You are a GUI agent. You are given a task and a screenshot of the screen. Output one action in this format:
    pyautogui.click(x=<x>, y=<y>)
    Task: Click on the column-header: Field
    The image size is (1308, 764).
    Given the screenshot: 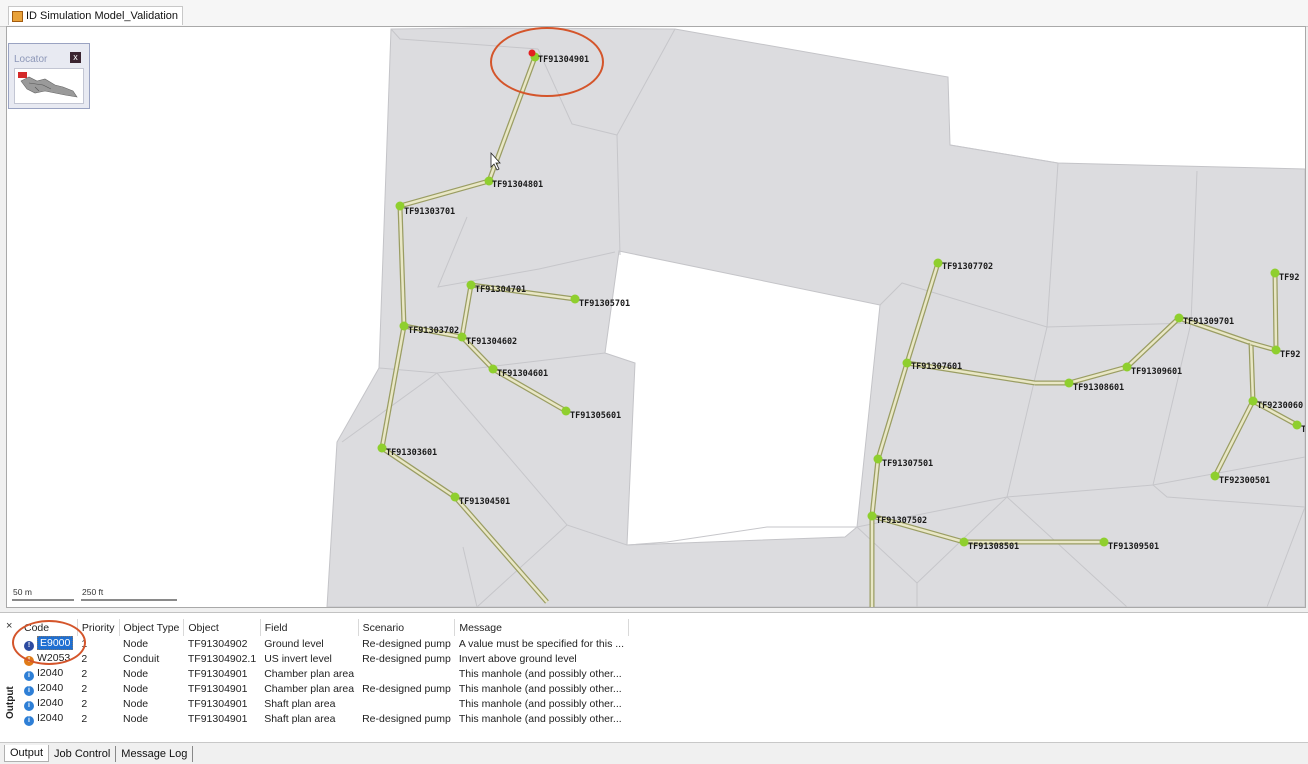 What is the action you would take?
    pyautogui.click(x=309, y=627)
    